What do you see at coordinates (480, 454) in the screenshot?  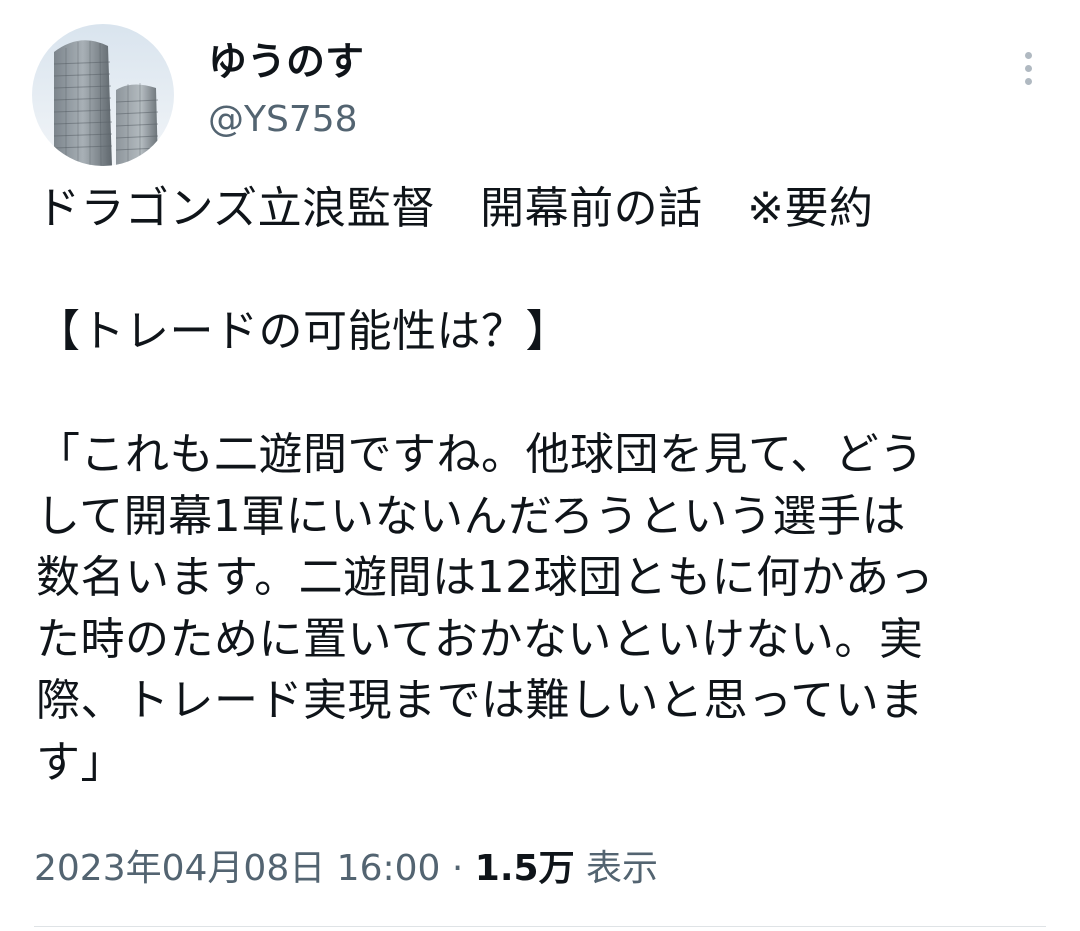 I see `tweet-line: 「これも二遊間ですね。他球団を見て、どう` at bounding box center [480, 454].